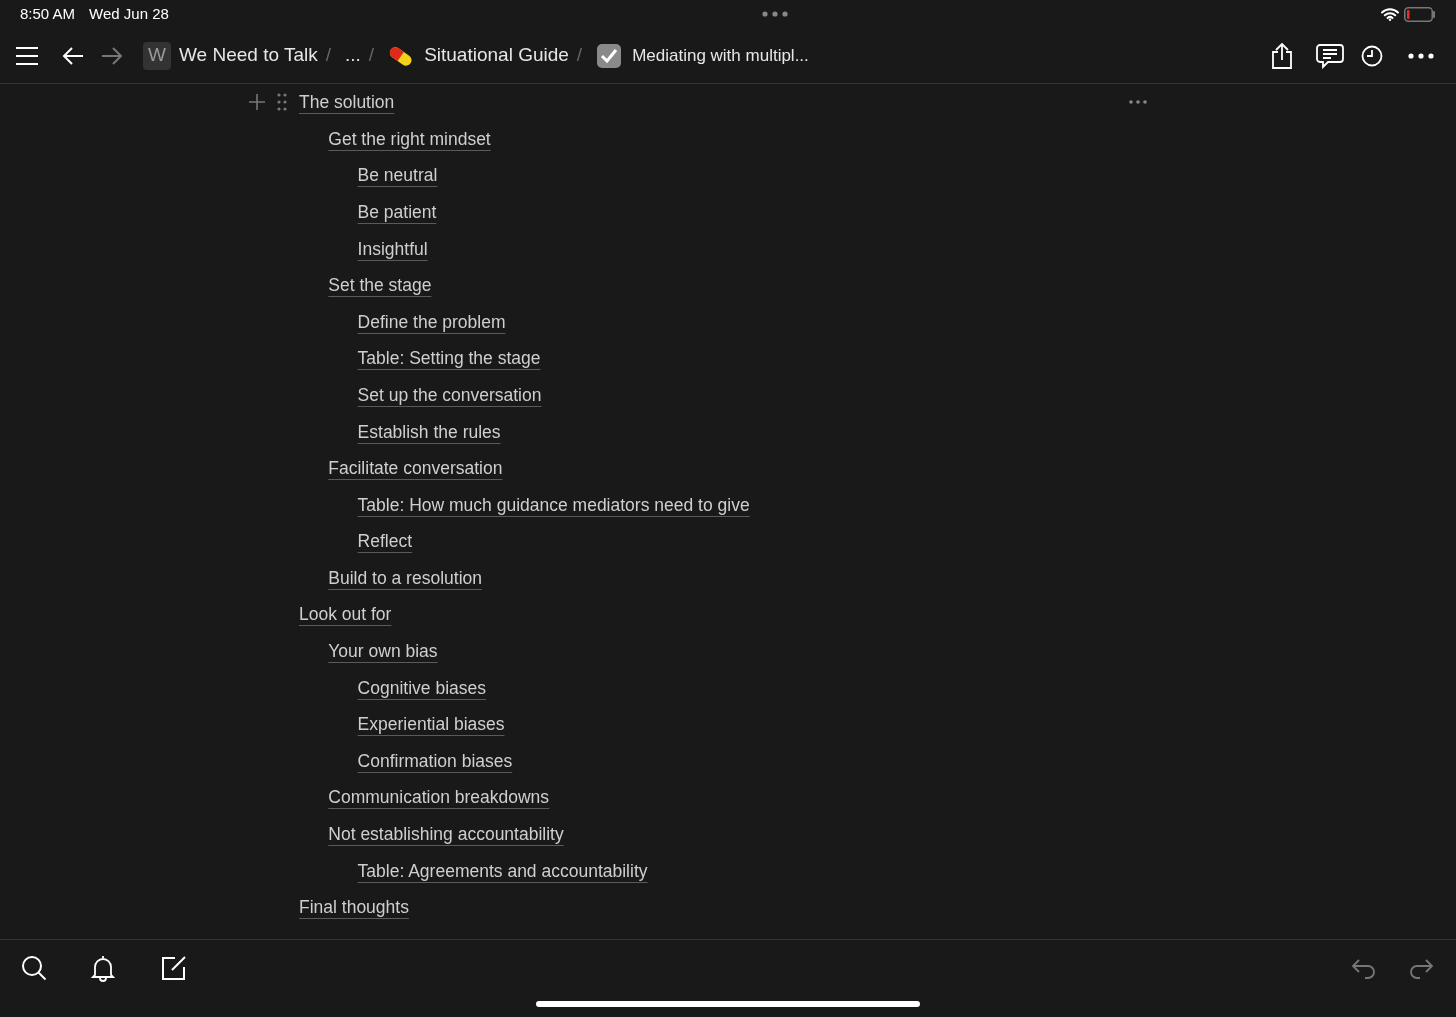  What do you see at coordinates (103, 968) in the screenshot?
I see `bell-icon` at bounding box center [103, 968].